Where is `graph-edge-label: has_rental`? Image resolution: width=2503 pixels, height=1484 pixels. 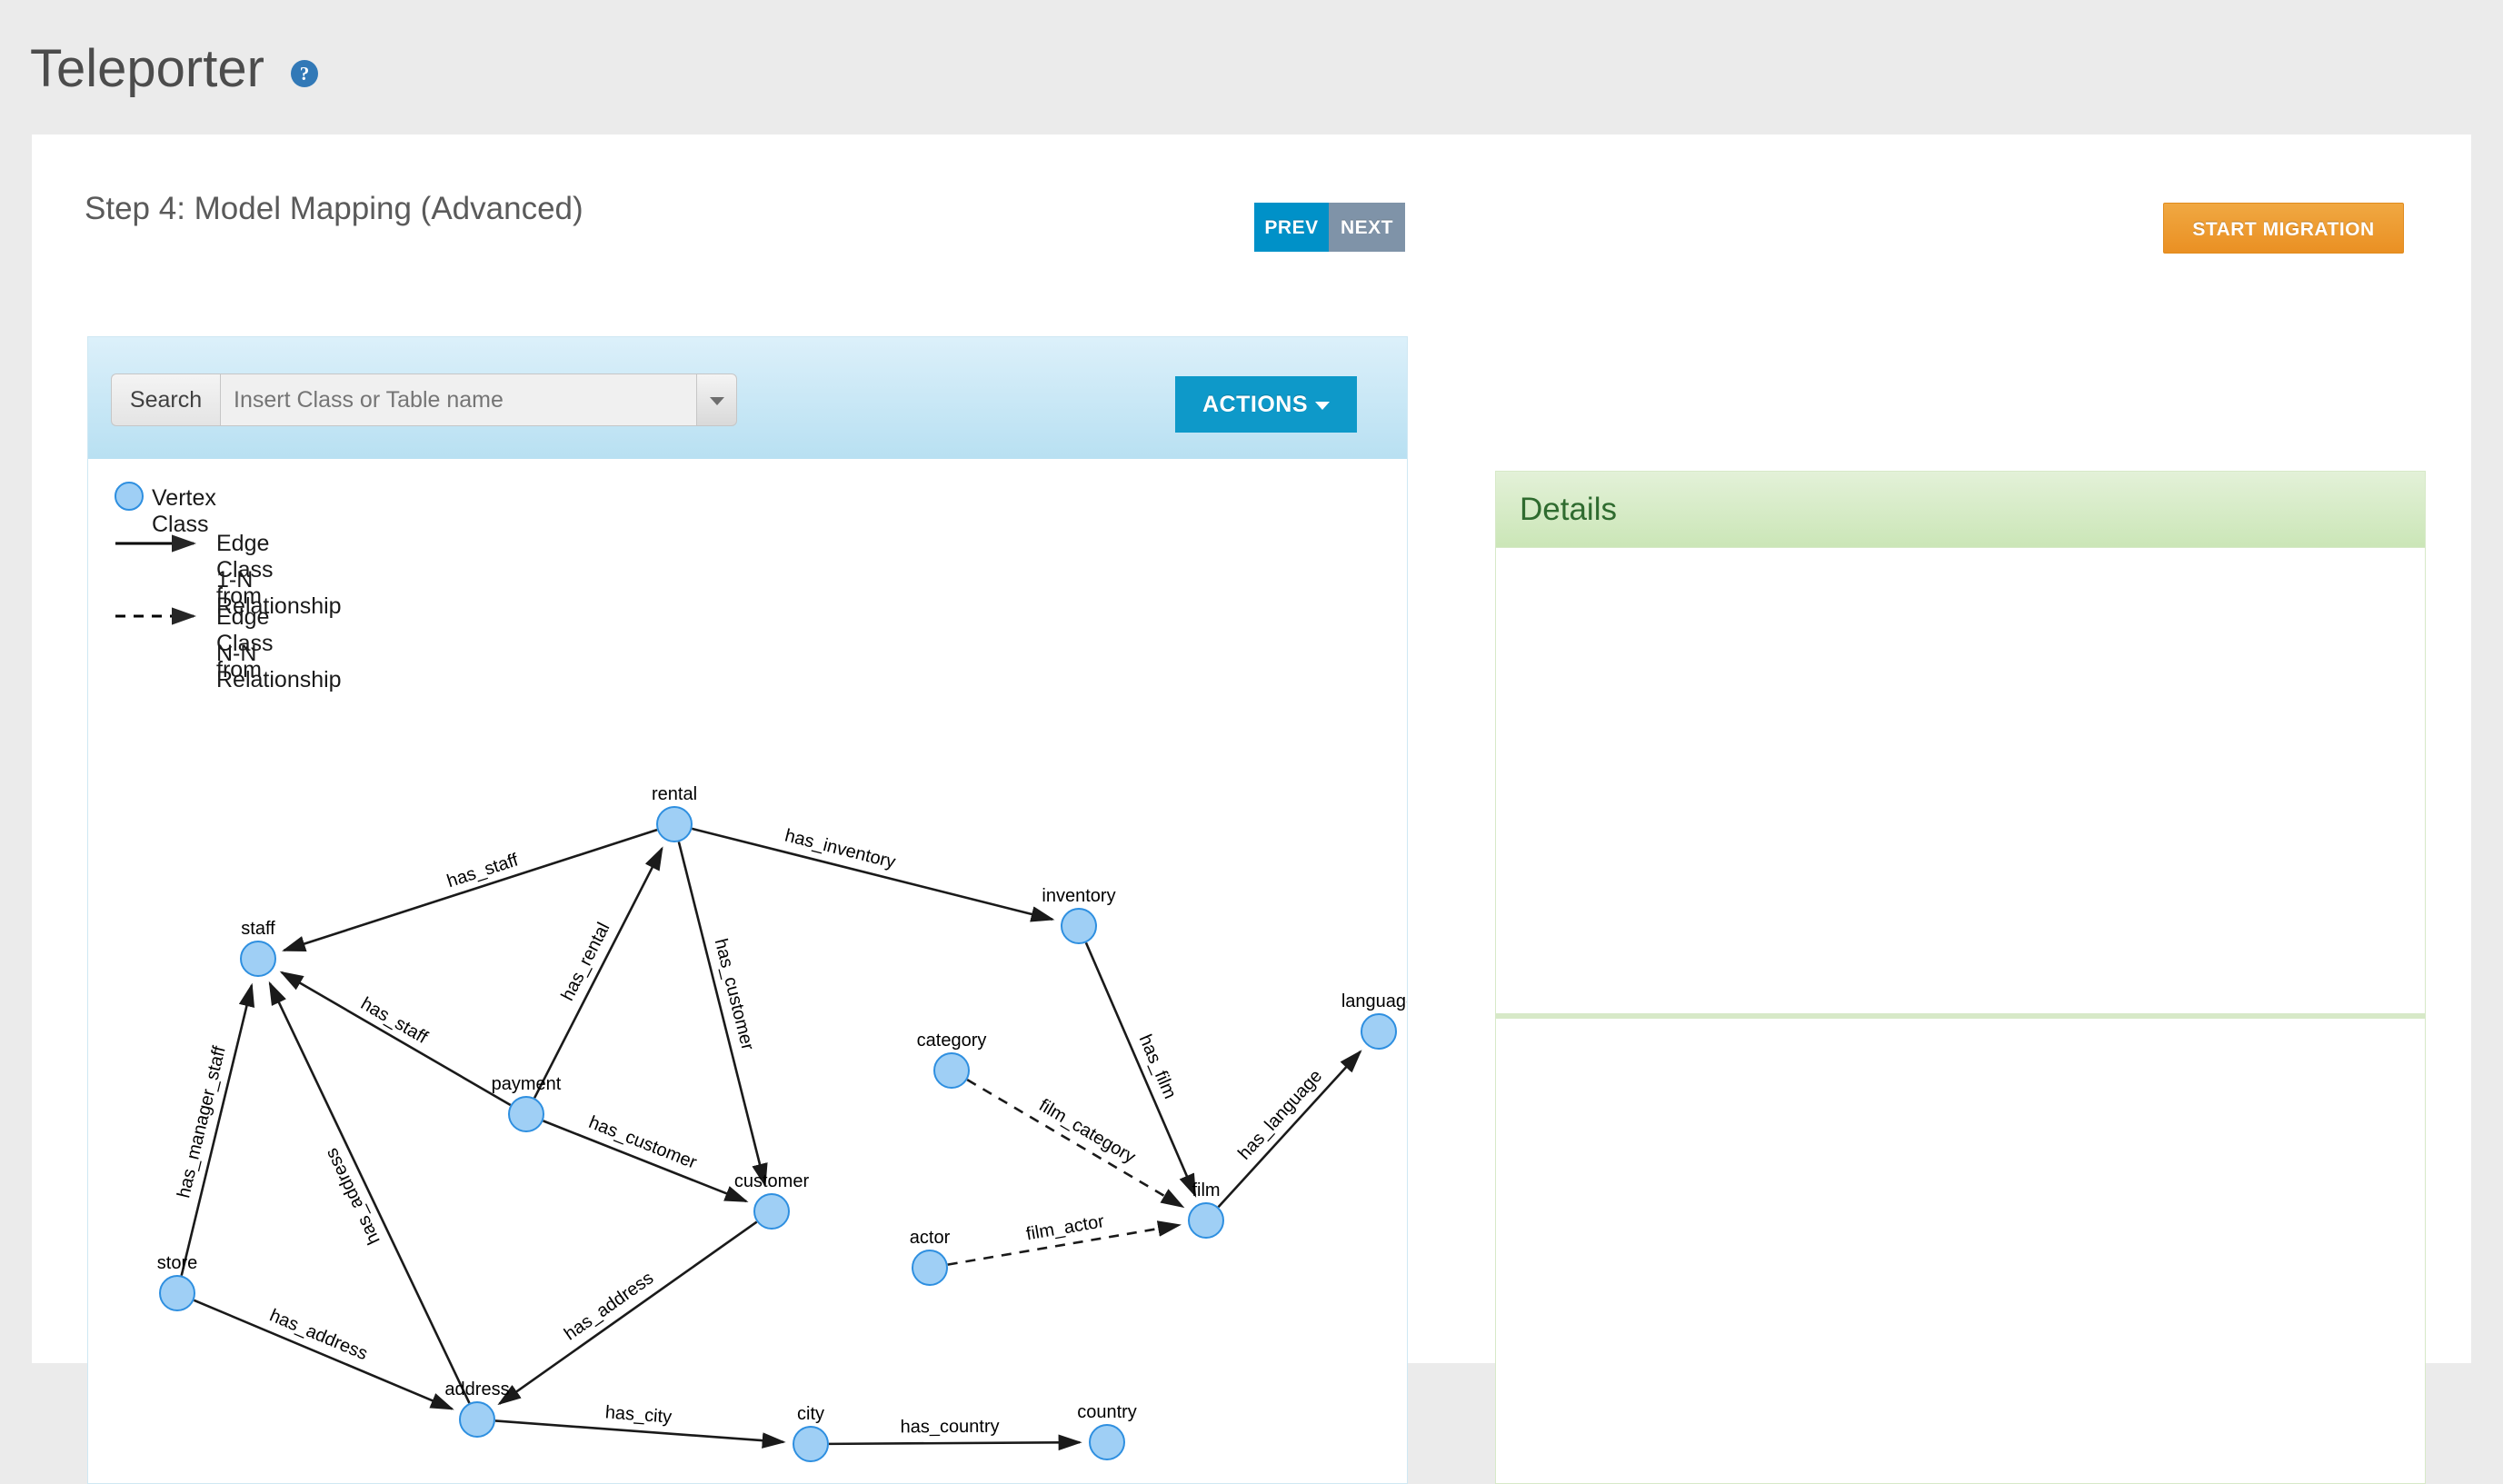 graph-edge-label: has_rental is located at coordinates (585, 962).